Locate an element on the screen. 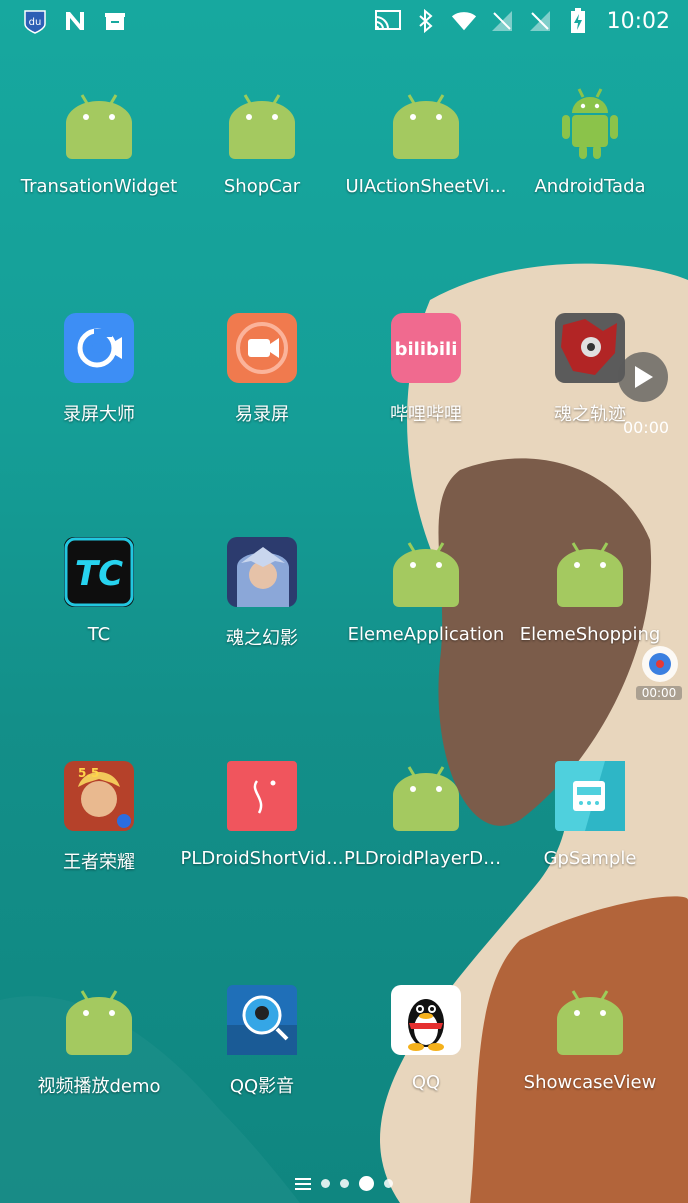 This screenshot has height=1203, width=688. app-label: TC is located at coordinates (99, 634).